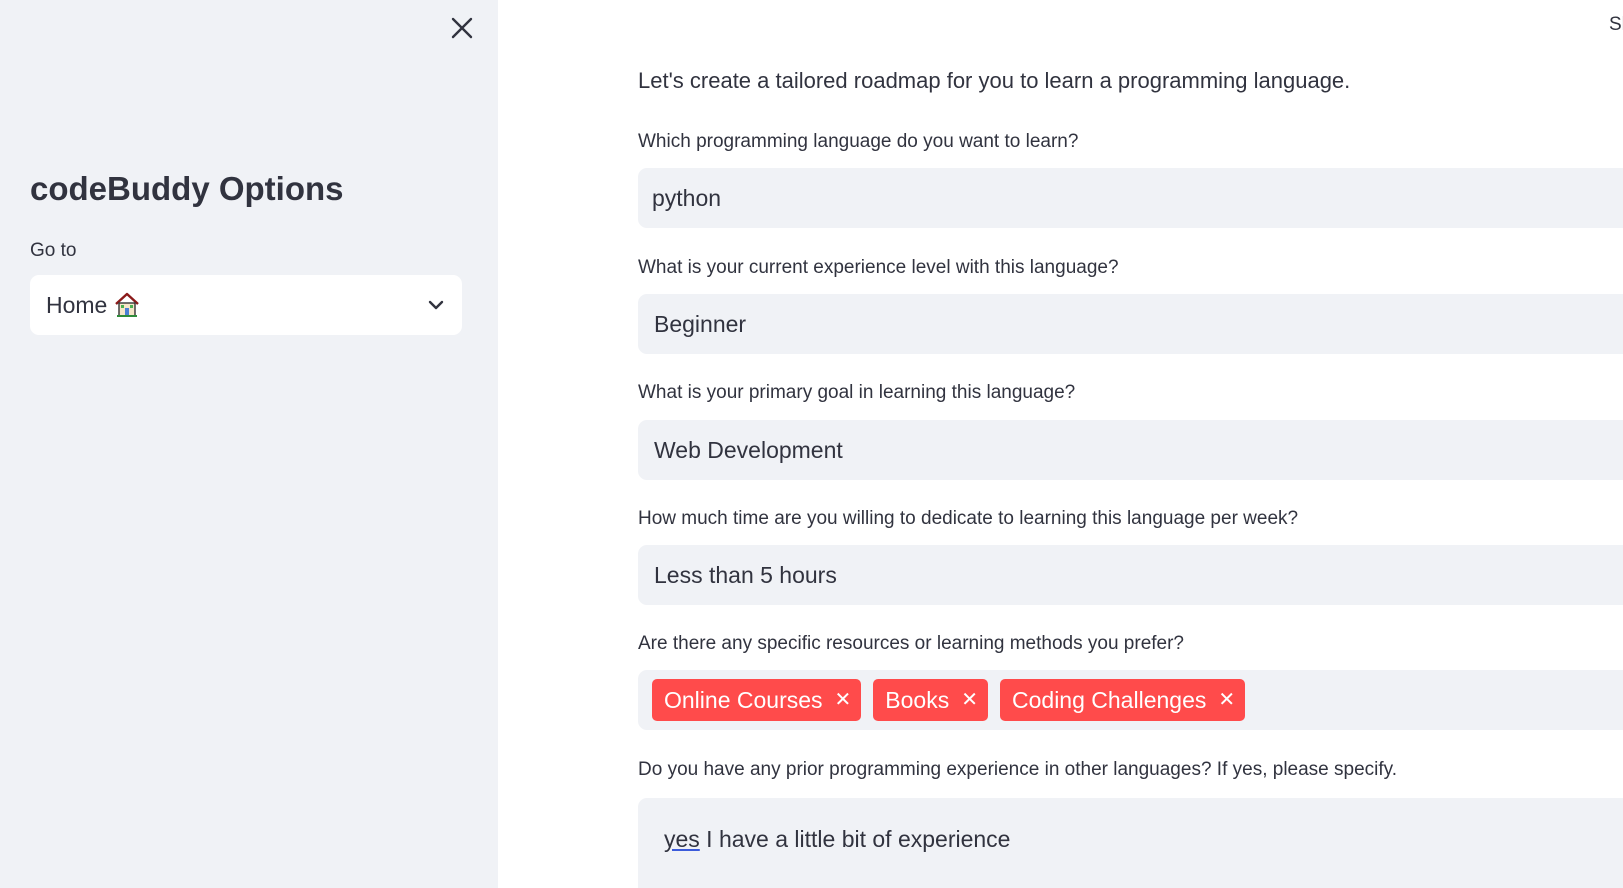 The image size is (1623, 888). I want to click on close-icon, so click(462, 28).